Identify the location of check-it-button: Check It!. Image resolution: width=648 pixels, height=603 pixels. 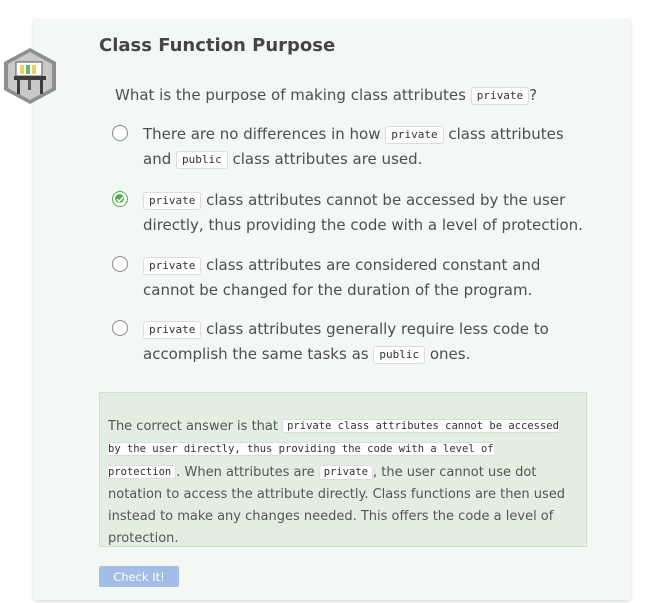
(139, 576).